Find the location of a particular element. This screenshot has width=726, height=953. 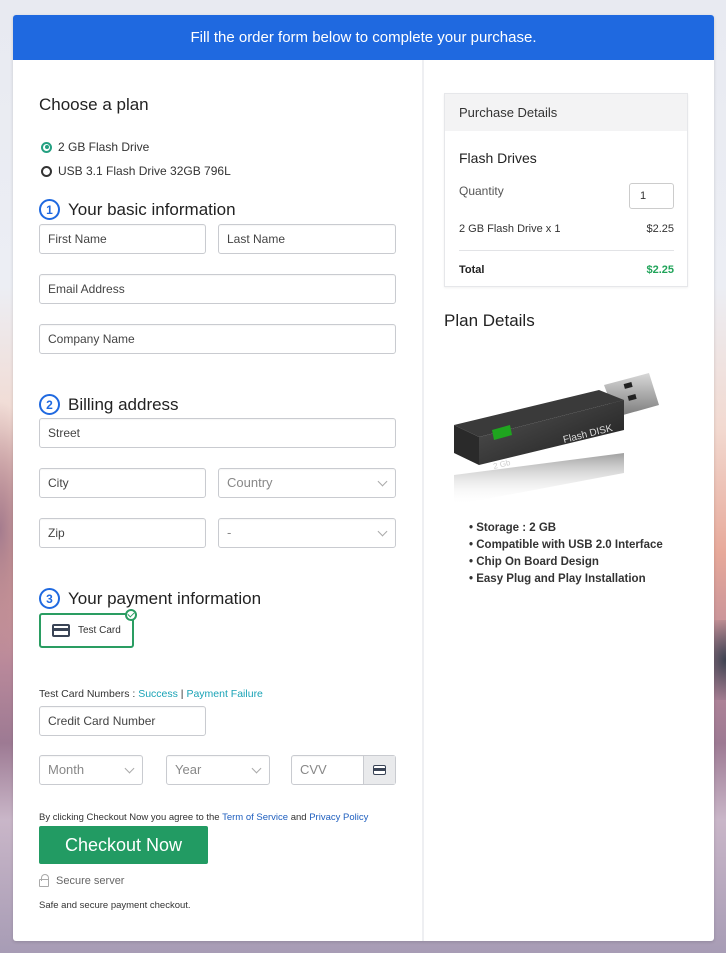

terms-link: Term of Service is located at coordinates (255, 817).